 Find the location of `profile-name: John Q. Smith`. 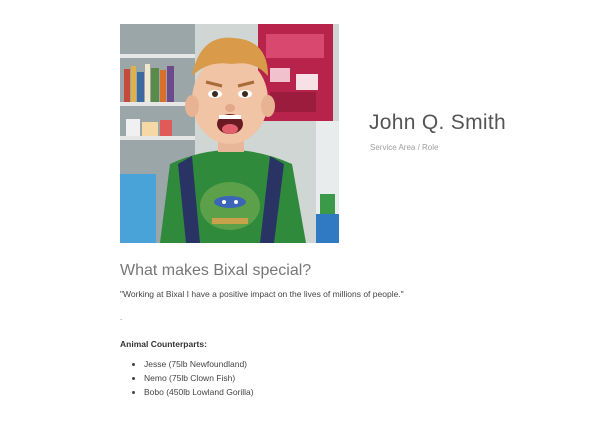

profile-name: John Q. Smith is located at coordinates (437, 122).